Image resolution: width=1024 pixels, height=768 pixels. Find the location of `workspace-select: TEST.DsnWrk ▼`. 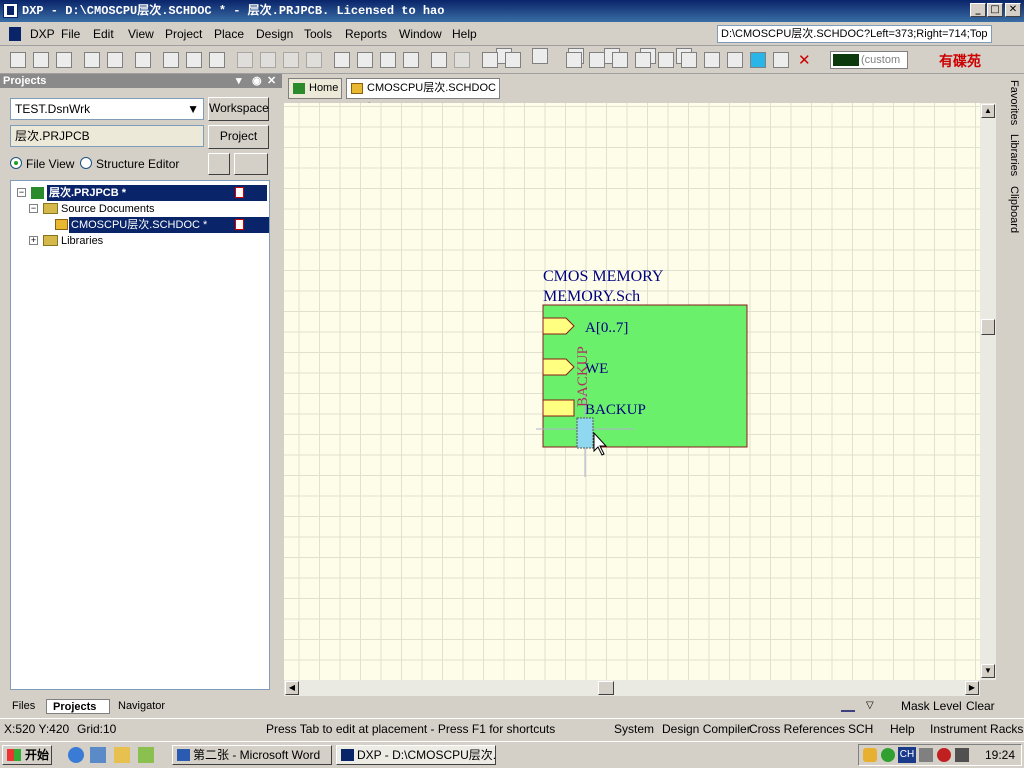

workspace-select: TEST.DsnWrk ▼ is located at coordinates (107, 109).